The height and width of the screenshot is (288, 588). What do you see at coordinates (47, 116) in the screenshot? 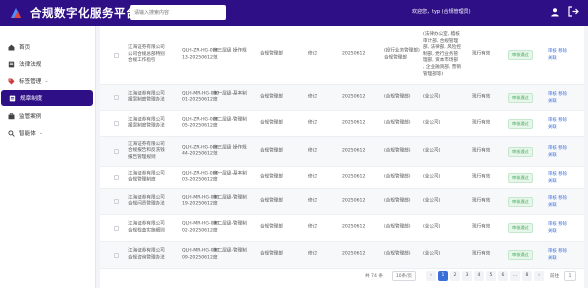
I see `sidebar-item-cases: 监管案例` at bounding box center [47, 116].